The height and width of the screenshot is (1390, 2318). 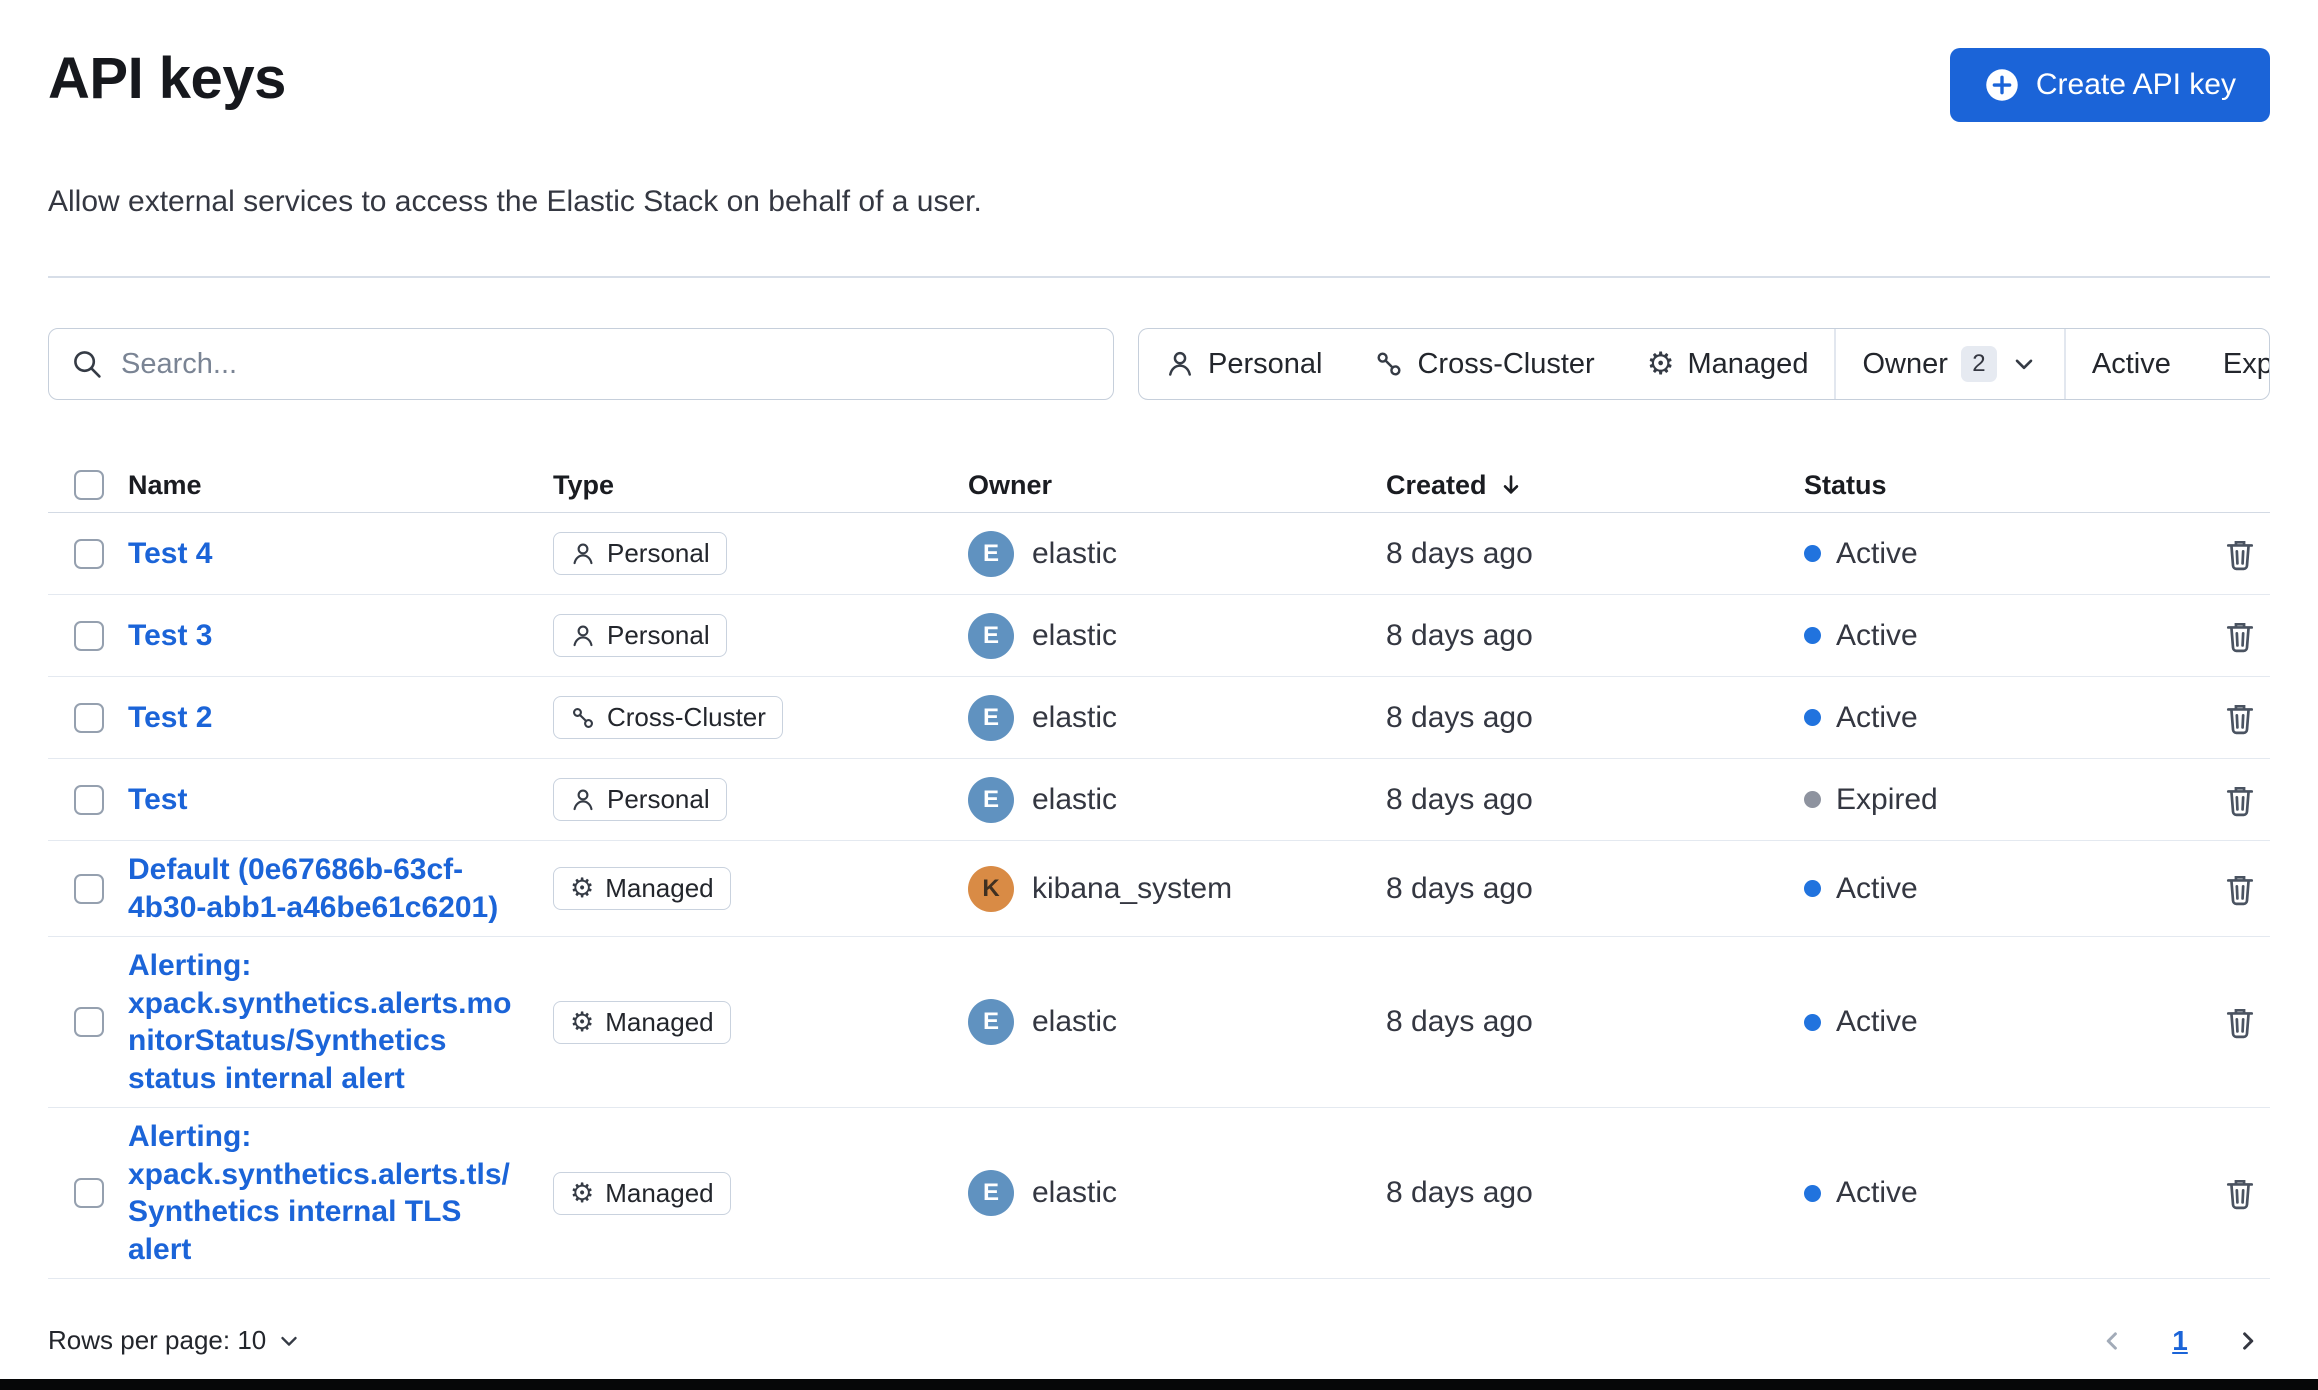 What do you see at coordinates (1949, 364) in the screenshot?
I see `filter-owner: Owner 2` at bounding box center [1949, 364].